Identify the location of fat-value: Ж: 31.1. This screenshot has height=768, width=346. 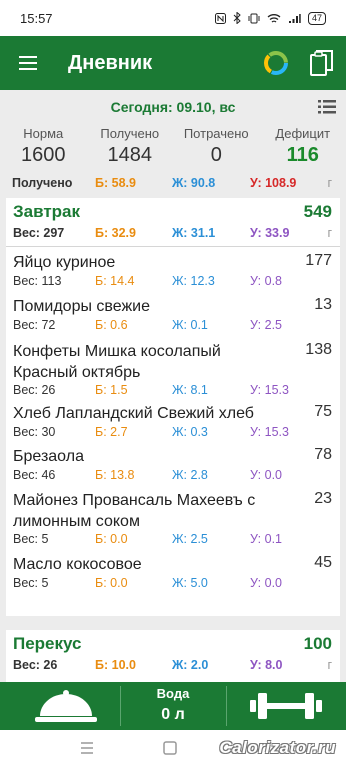
(194, 233).